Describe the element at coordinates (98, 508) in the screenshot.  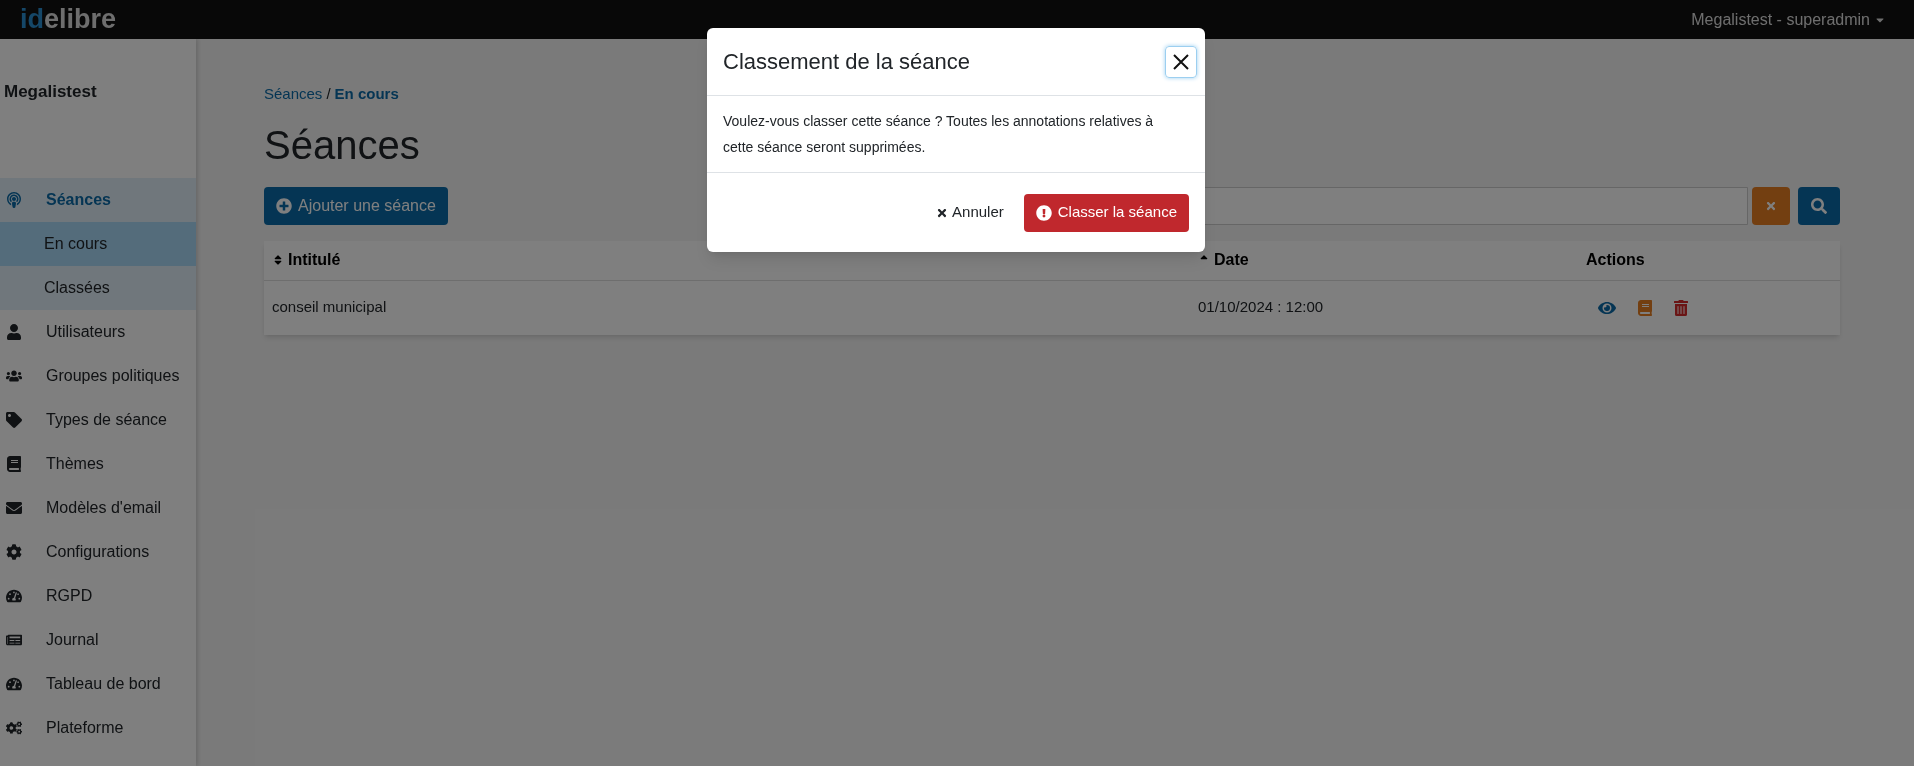
I see `sidebar-item: Modèles d'email` at that location.